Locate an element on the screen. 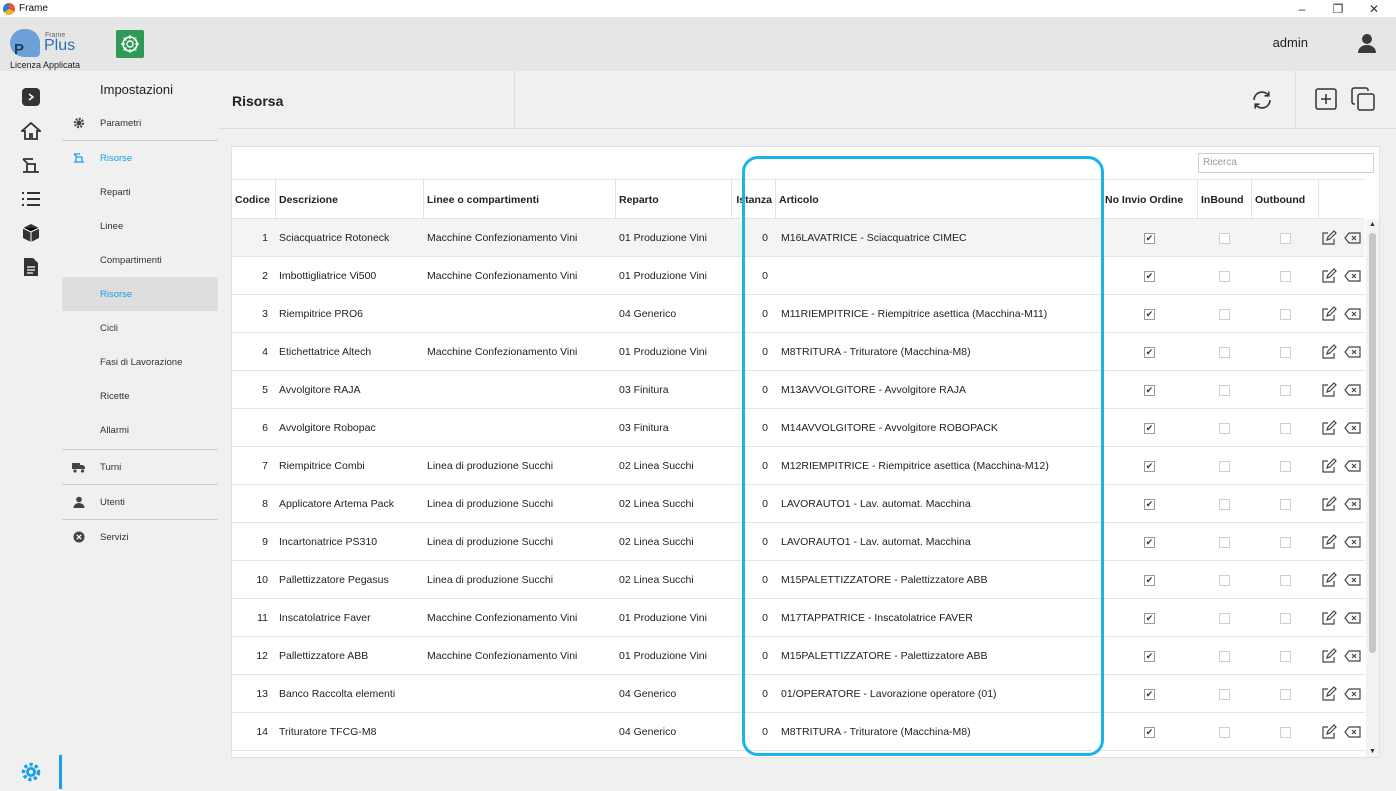 Image resolution: width=1396 pixels, height=791 pixels. user-icon is located at coordinates (1367, 43).